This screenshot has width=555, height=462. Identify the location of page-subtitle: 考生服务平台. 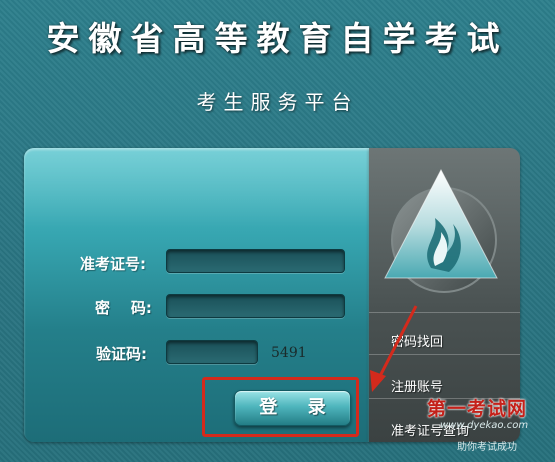
(277, 102).